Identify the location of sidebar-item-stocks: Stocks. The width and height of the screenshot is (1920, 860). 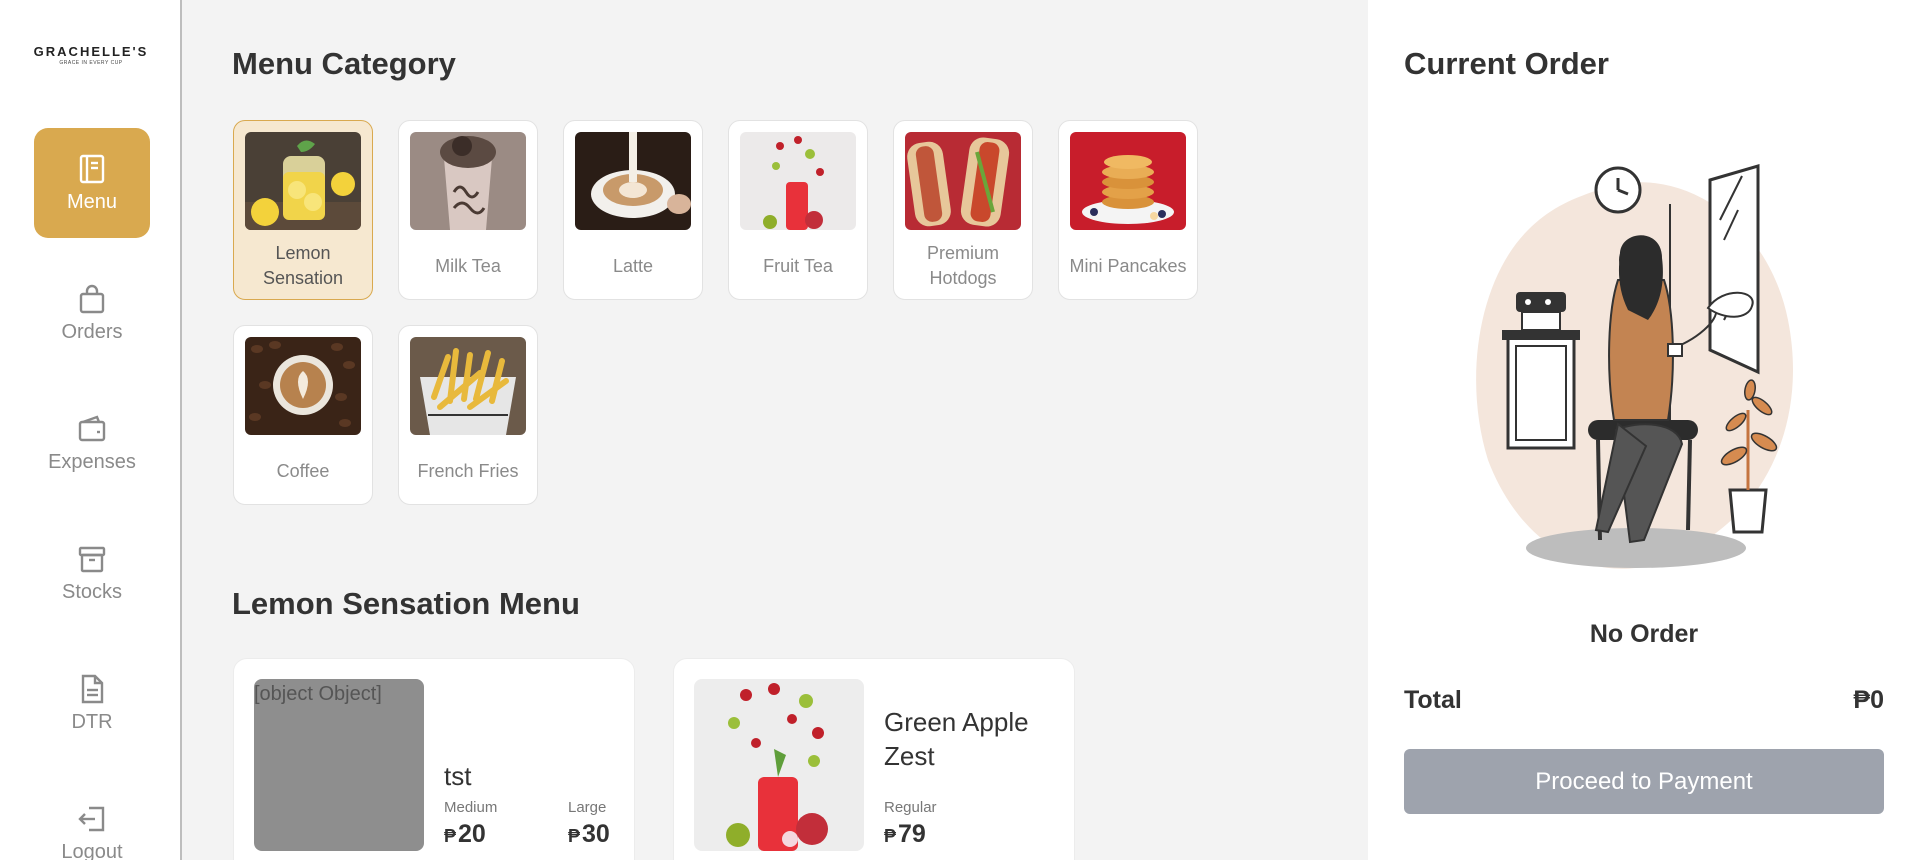
(92, 573).